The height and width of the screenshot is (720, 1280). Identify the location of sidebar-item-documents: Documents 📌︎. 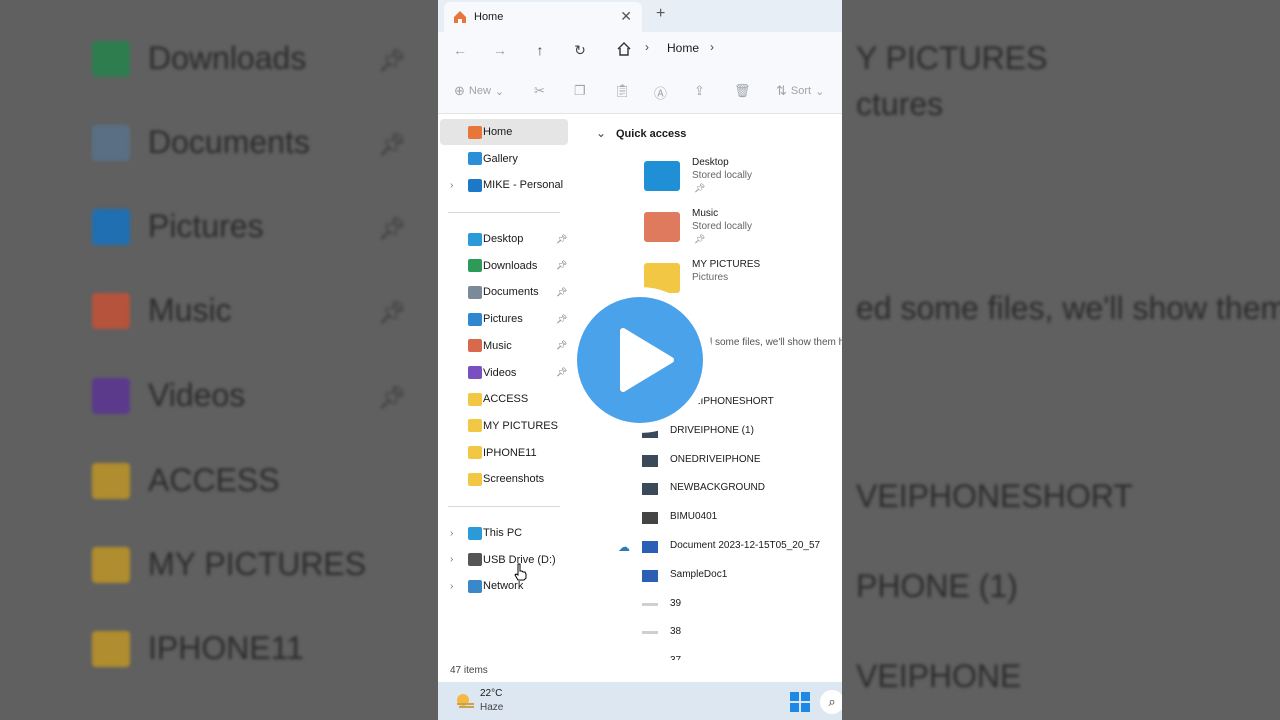
(504, 292).